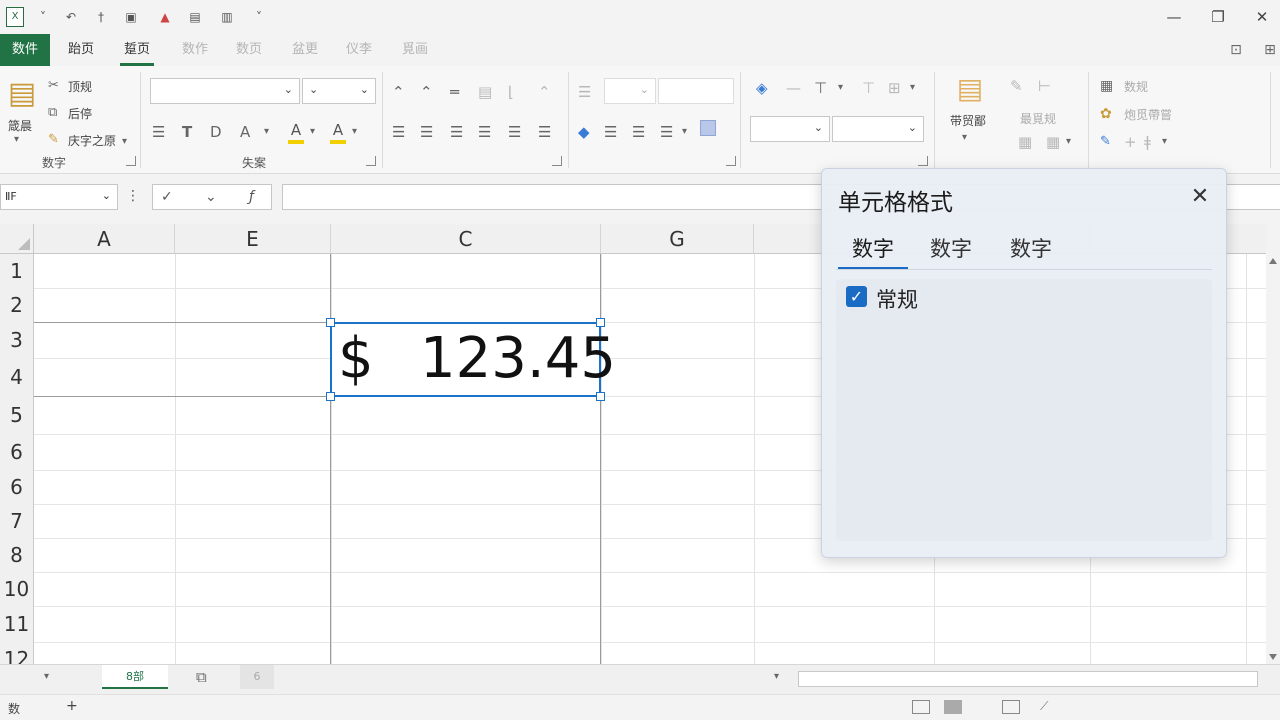 The height and width of the screenshot is (720, 1280). Describe the element at coordinates (426, 92) in the screenshot. I see `middle-align-icon: ⌃` at that location.